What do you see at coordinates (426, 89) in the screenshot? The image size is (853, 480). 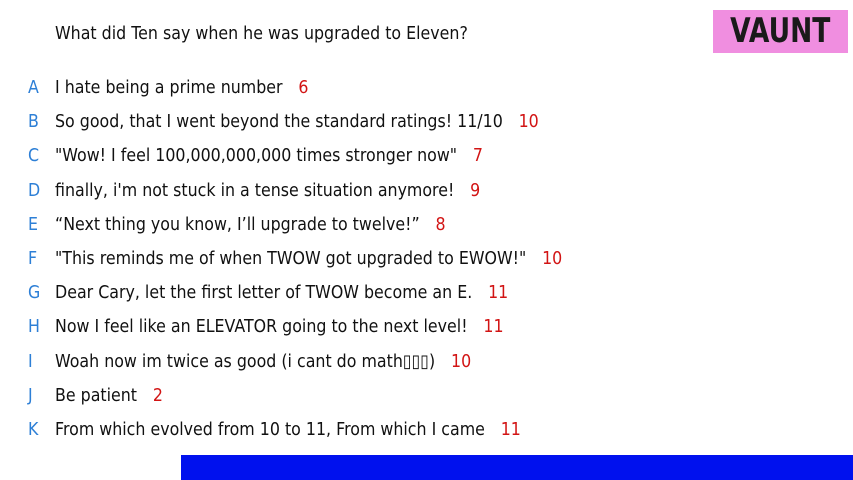 I see `list-item: A I hate being a prime number 6` at bounding box center [426, 89].